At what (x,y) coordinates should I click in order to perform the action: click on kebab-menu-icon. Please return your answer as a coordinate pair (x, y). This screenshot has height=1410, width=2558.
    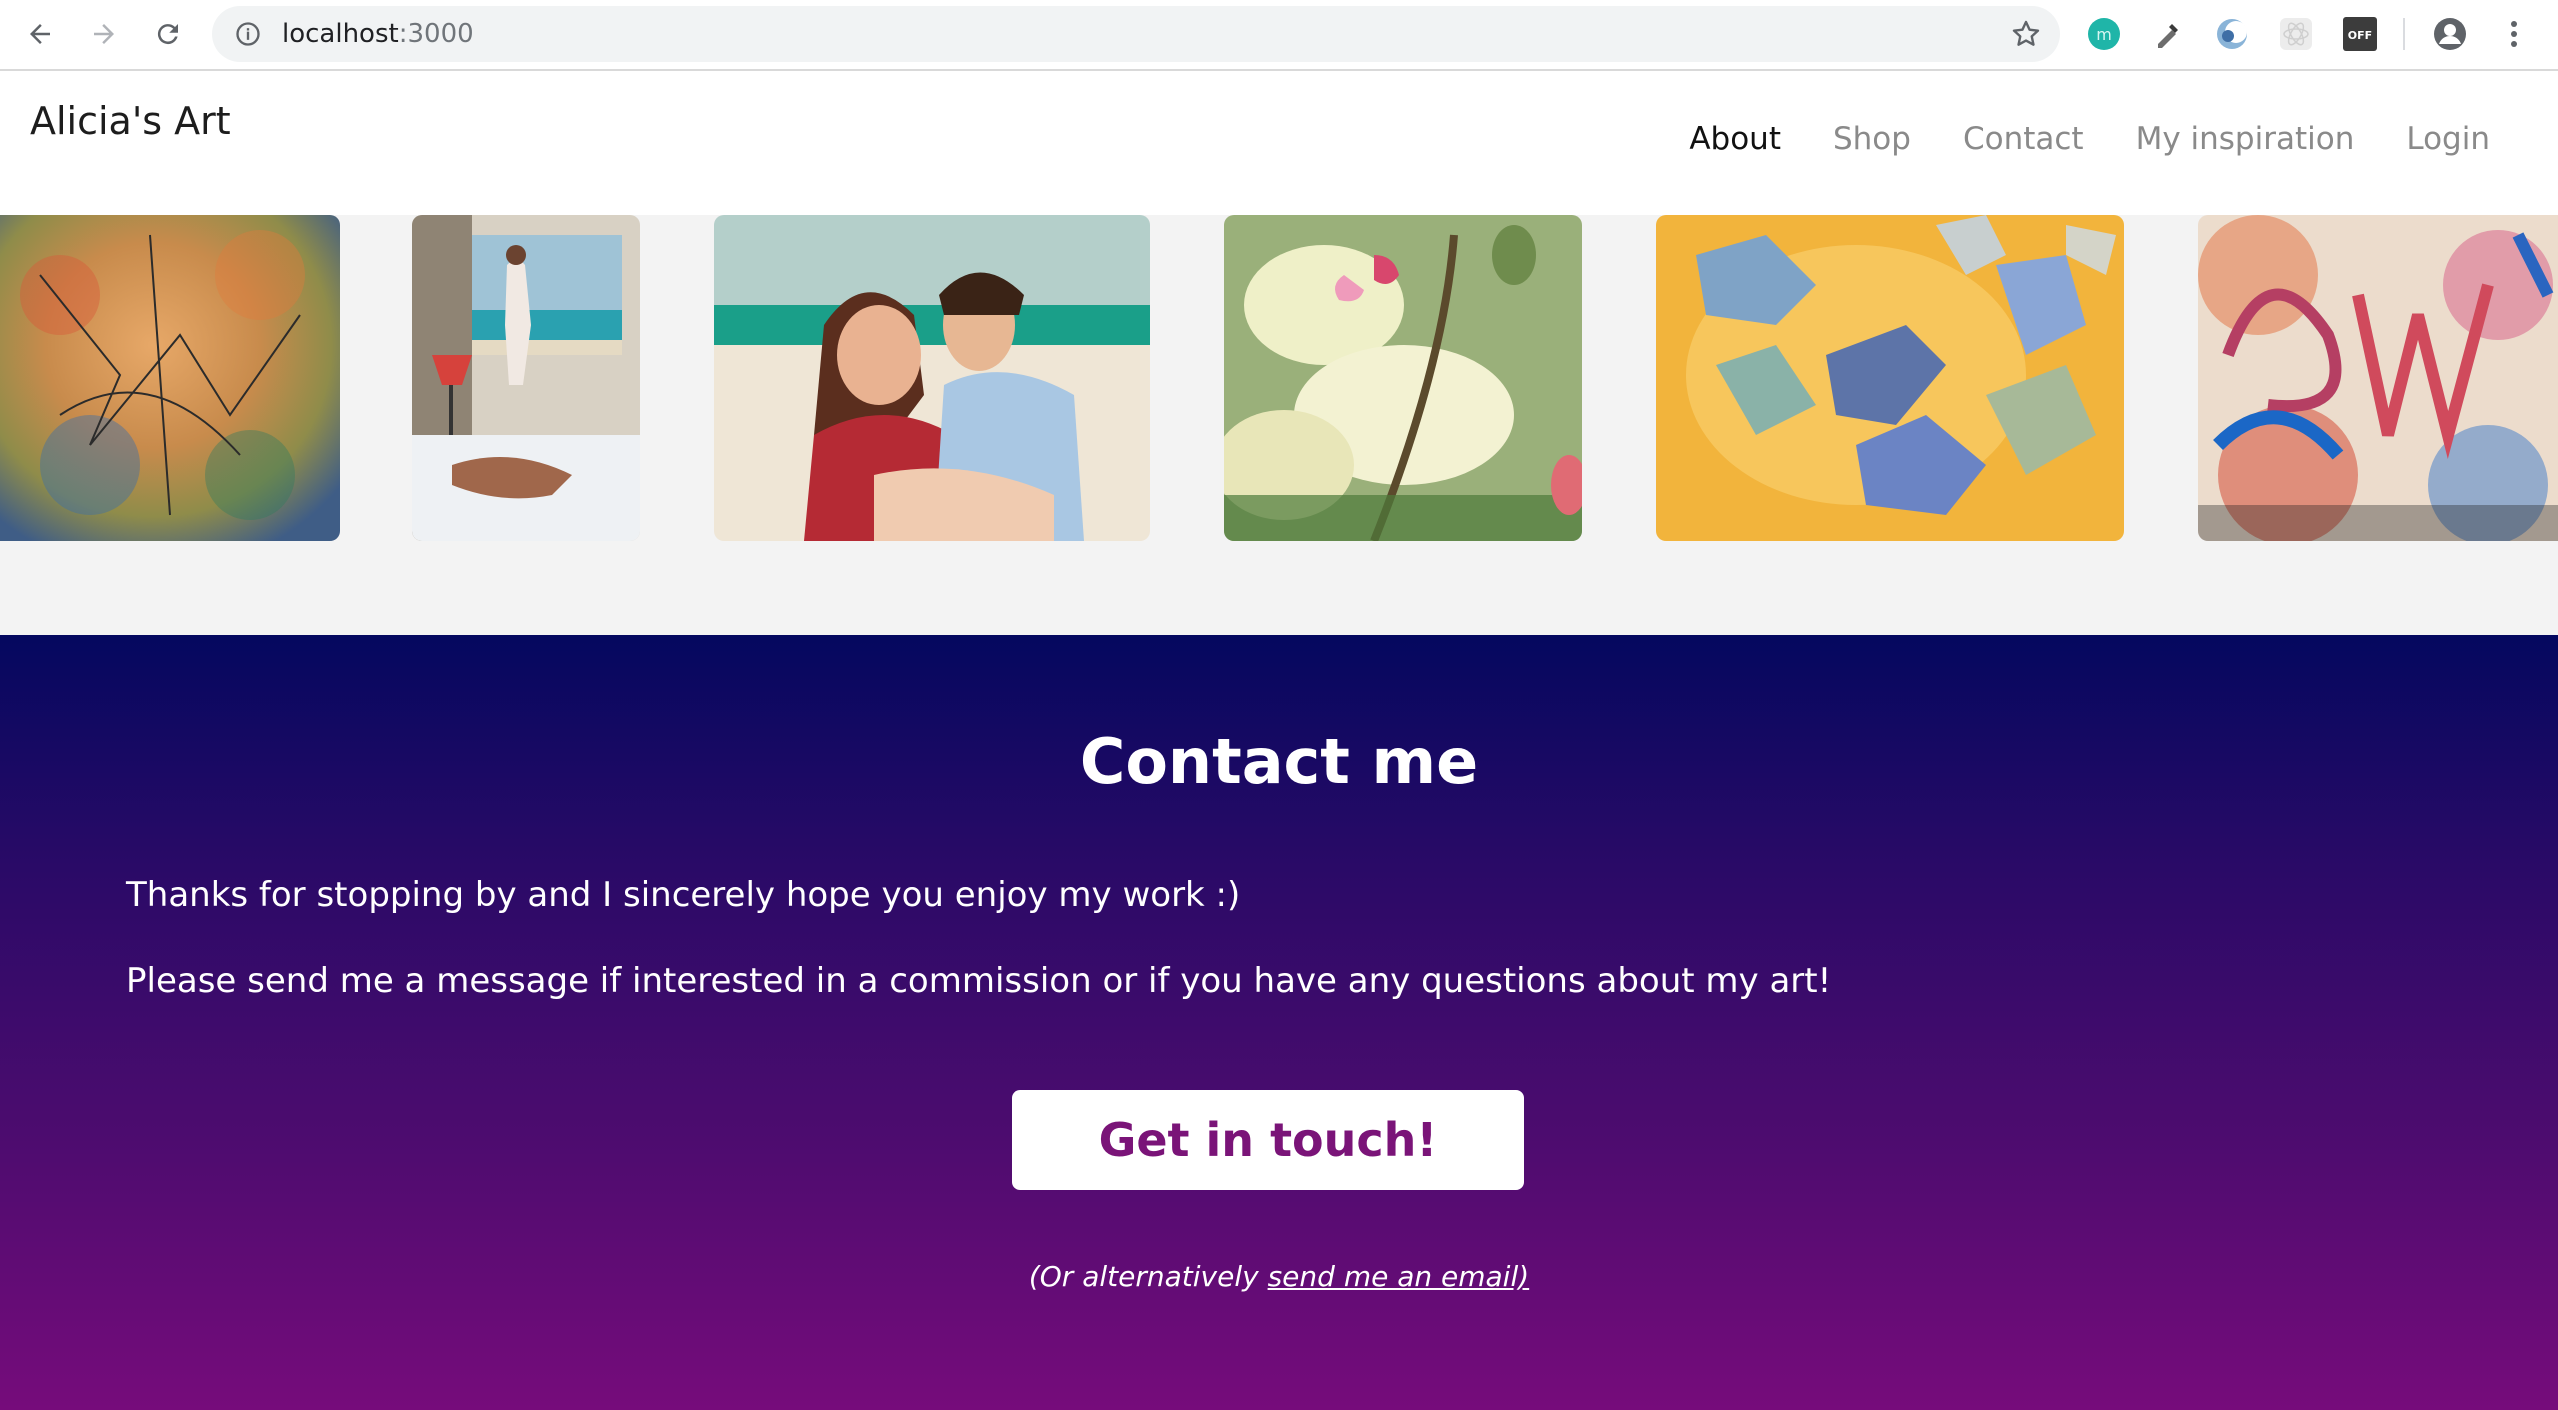
    Looking at the image, I should click on (2514, 34).